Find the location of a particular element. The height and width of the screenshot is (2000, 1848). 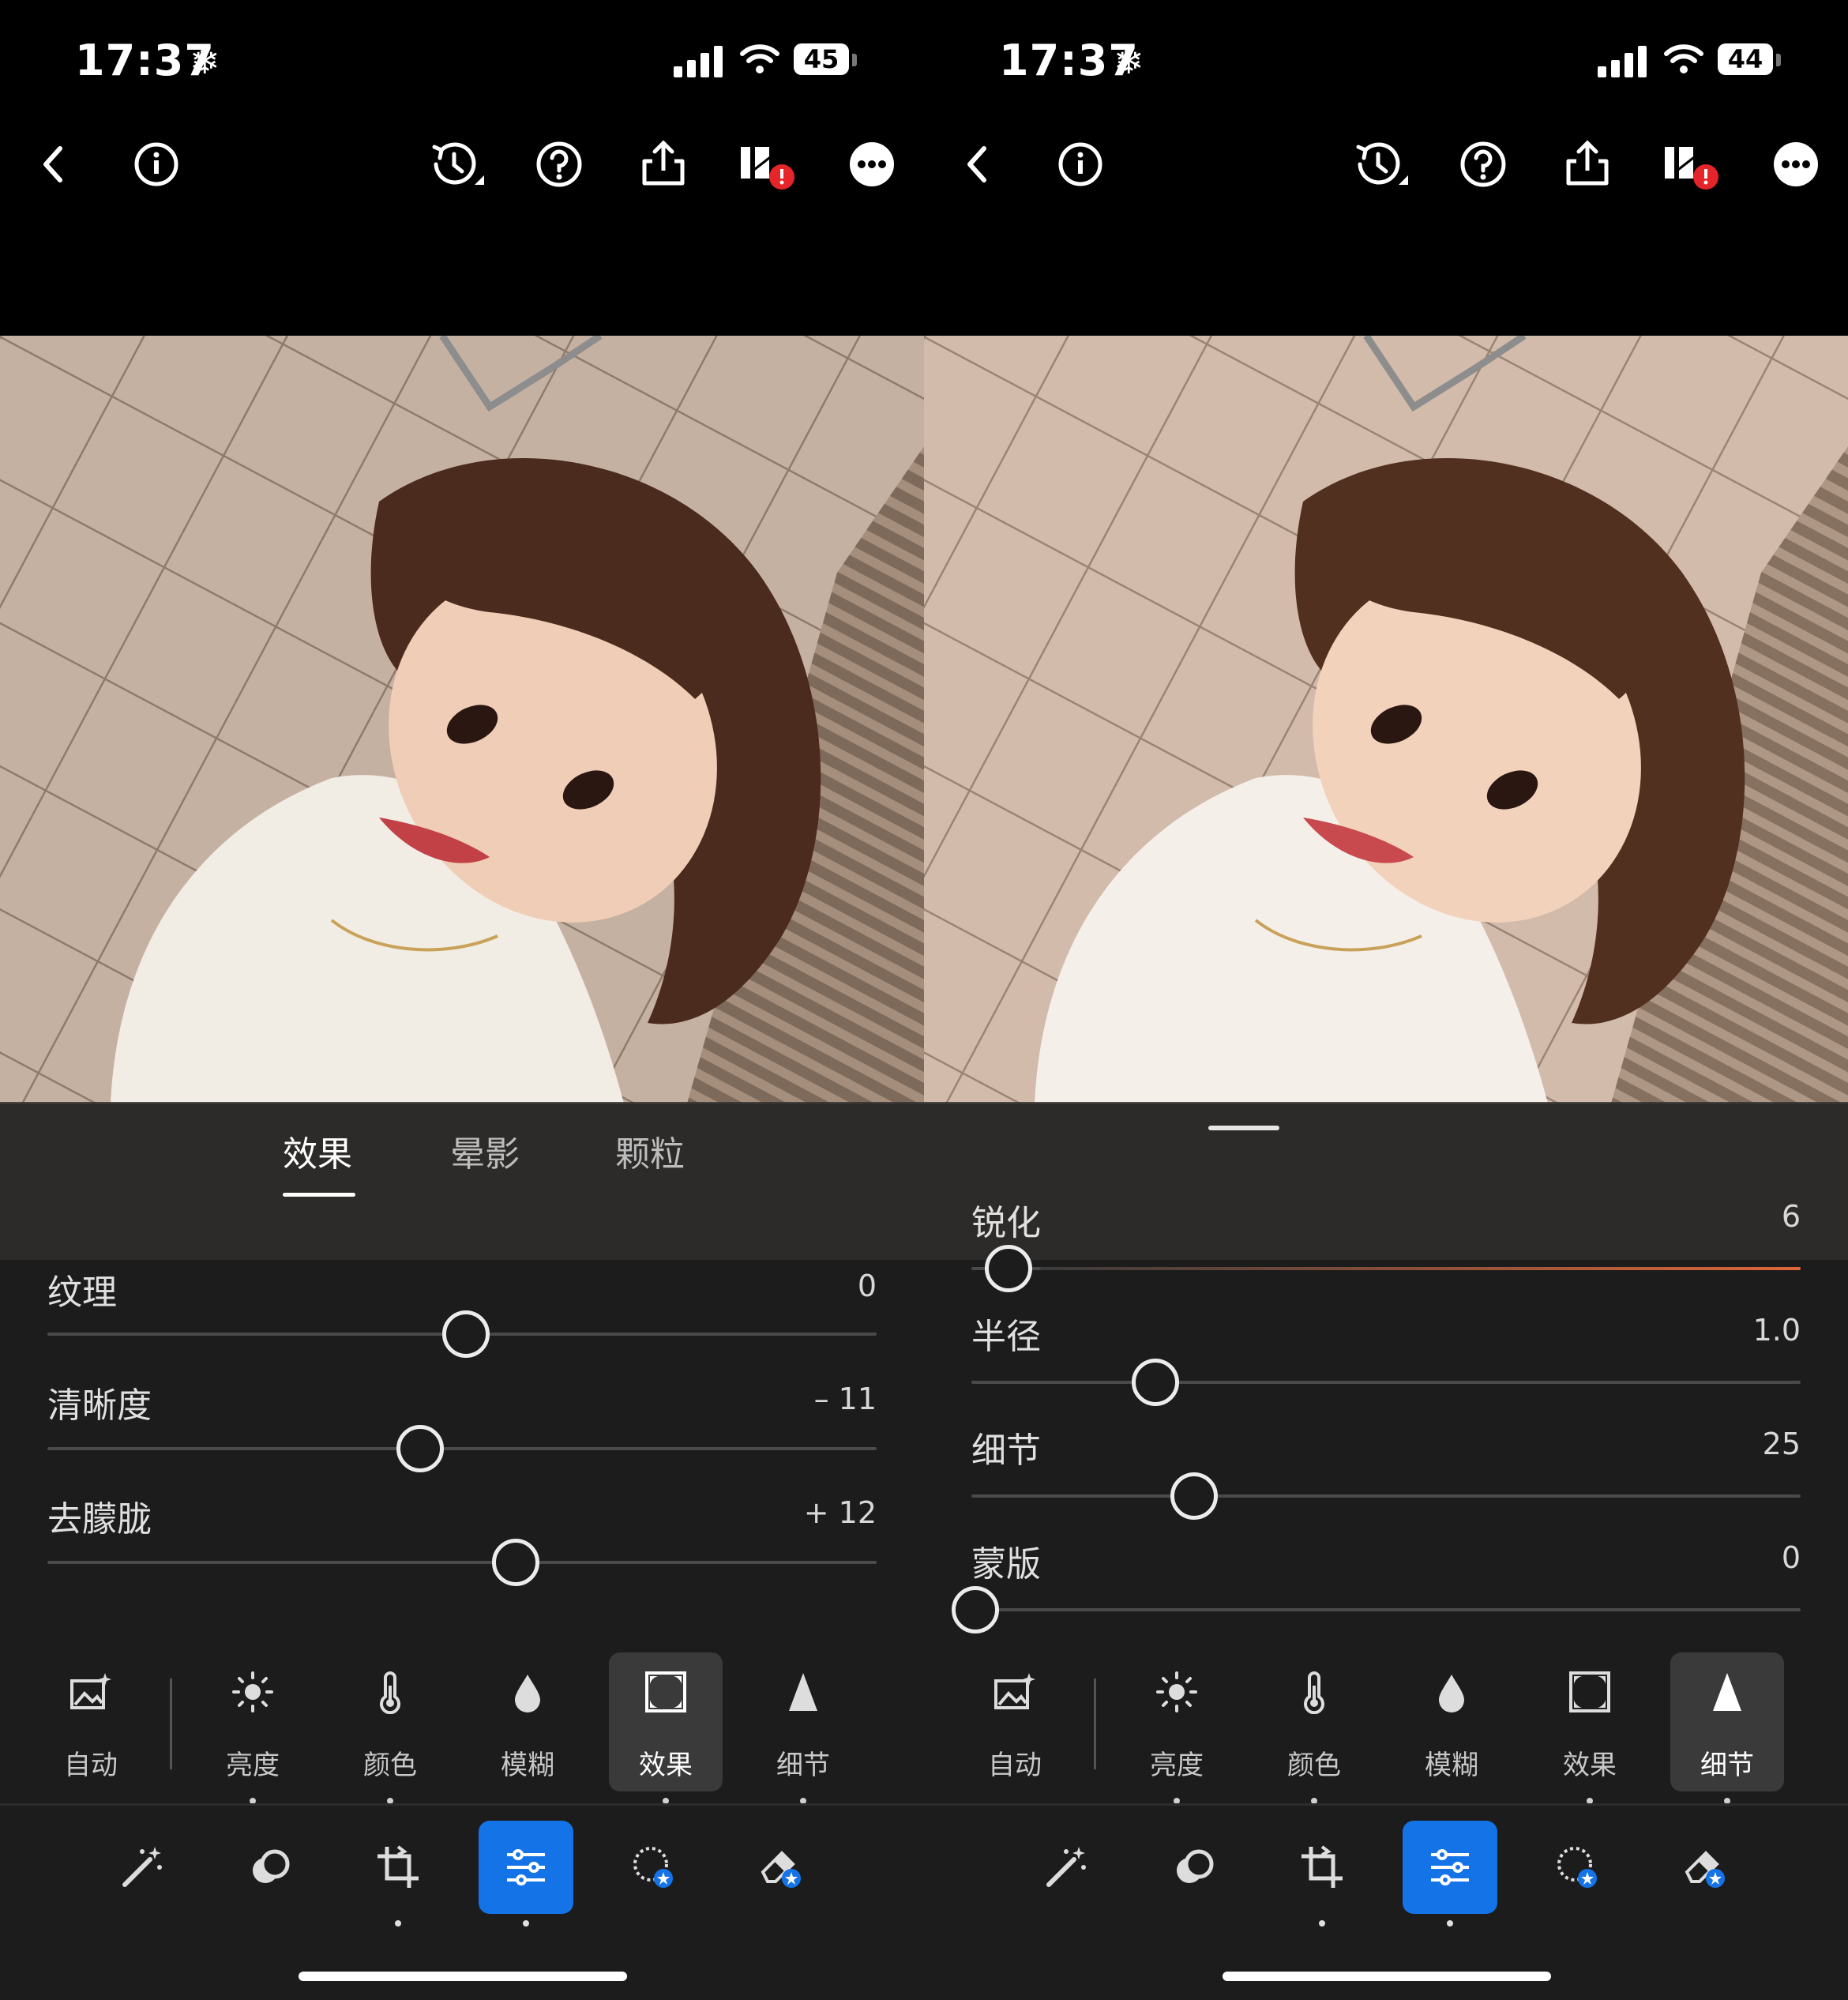

history-icon is located at coordinates (1382, 163).